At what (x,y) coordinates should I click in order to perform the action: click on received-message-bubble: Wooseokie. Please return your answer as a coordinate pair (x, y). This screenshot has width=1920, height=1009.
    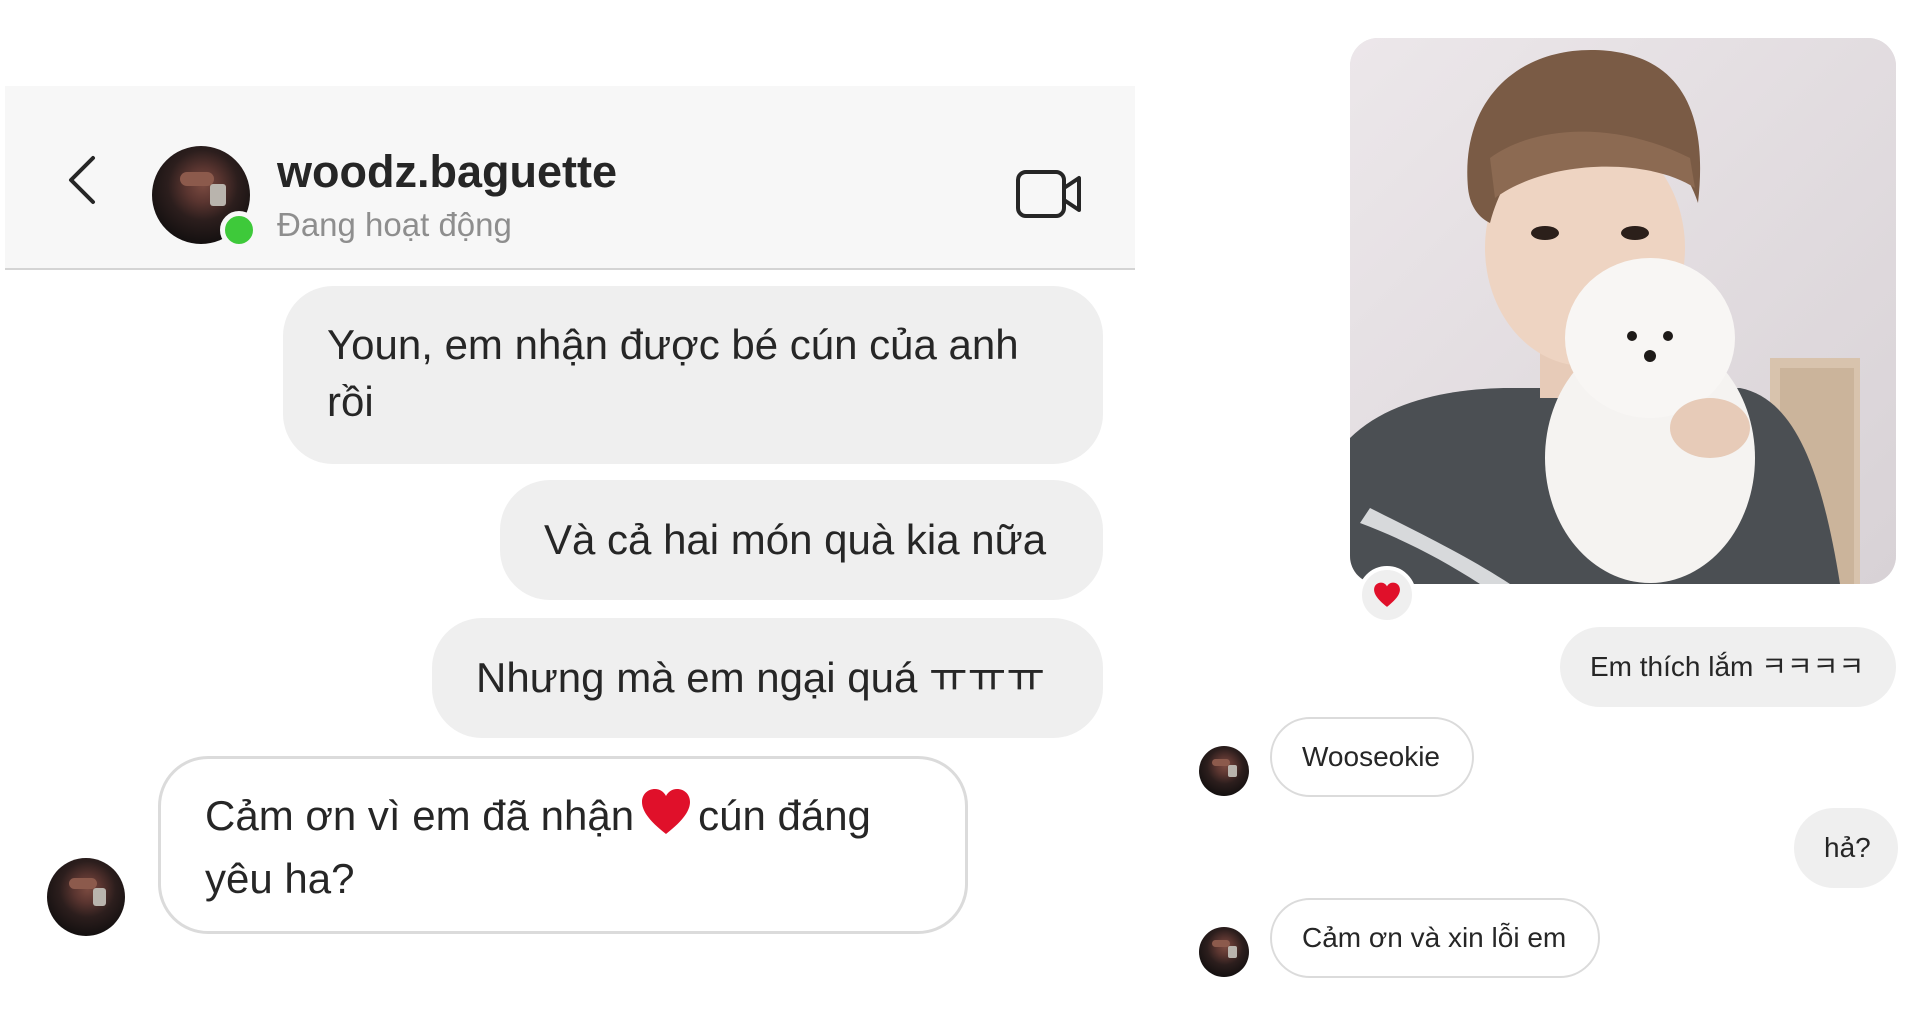
    Looking at the image, I should click on (1372, 757).